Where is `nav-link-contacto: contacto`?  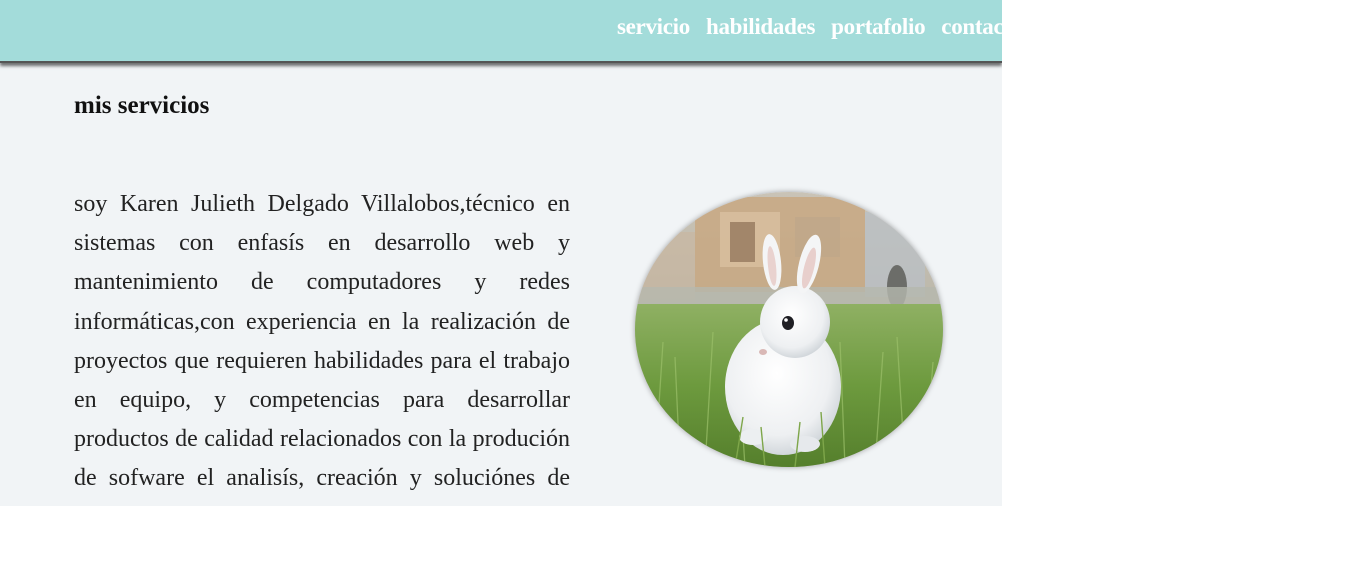
nav-link-contacto: contacto is located at coordinates (971, 27).